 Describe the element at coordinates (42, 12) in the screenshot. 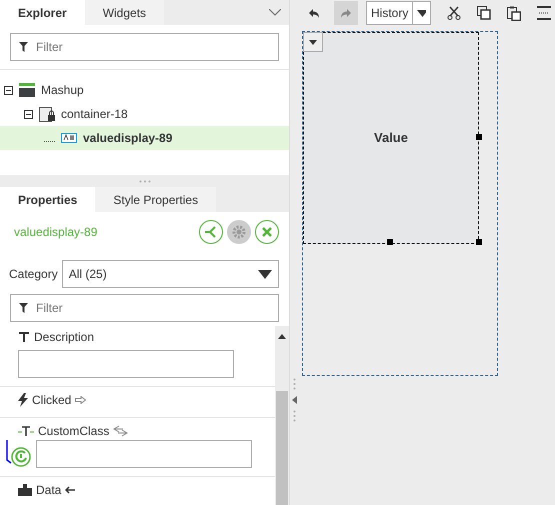

I see `tab: Explorer` at that location.